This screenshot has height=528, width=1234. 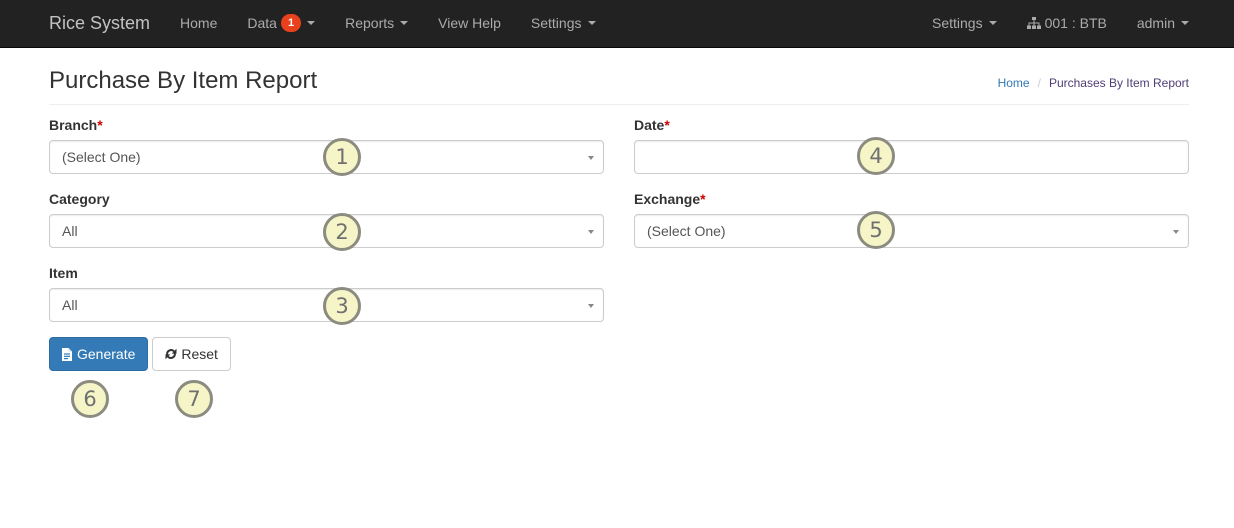 I want to click on nav-item-label: View Help, so click(x=469, y=23).